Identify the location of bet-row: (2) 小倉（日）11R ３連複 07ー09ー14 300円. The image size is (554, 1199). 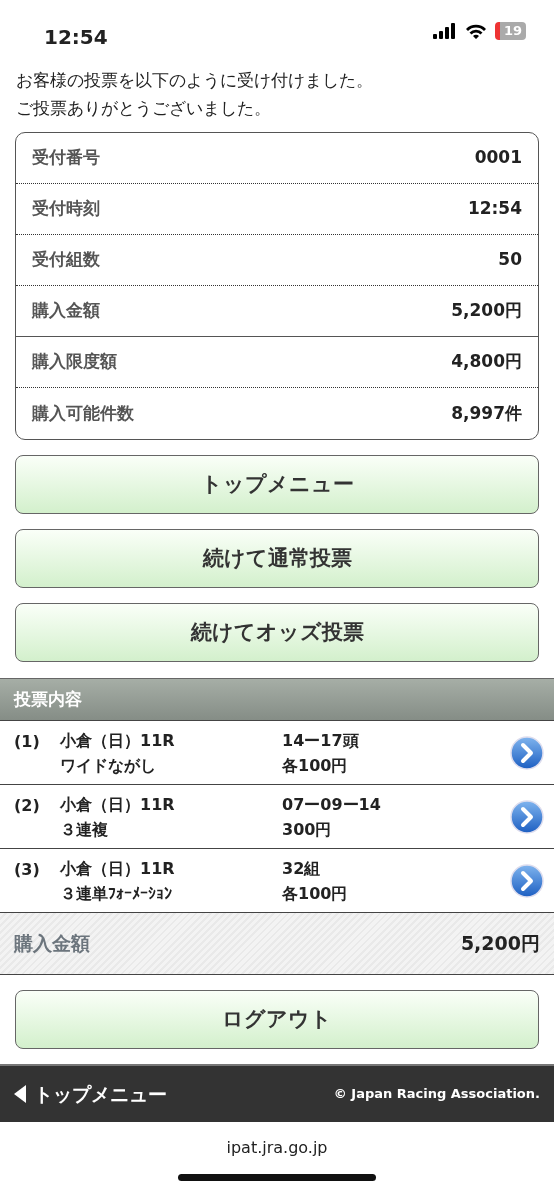
(277, 817).